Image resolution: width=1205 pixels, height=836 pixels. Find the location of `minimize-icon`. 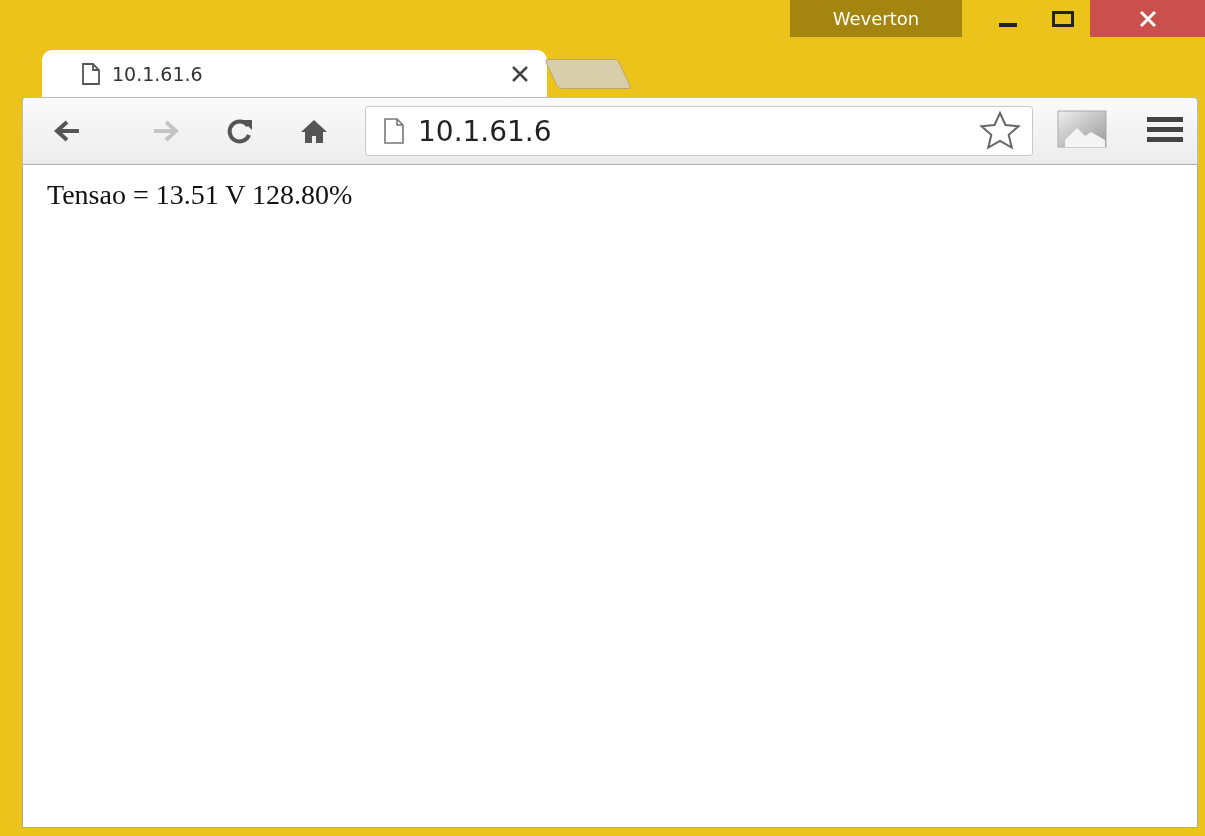

minimize-icon is located at coordinates (1007, 24).